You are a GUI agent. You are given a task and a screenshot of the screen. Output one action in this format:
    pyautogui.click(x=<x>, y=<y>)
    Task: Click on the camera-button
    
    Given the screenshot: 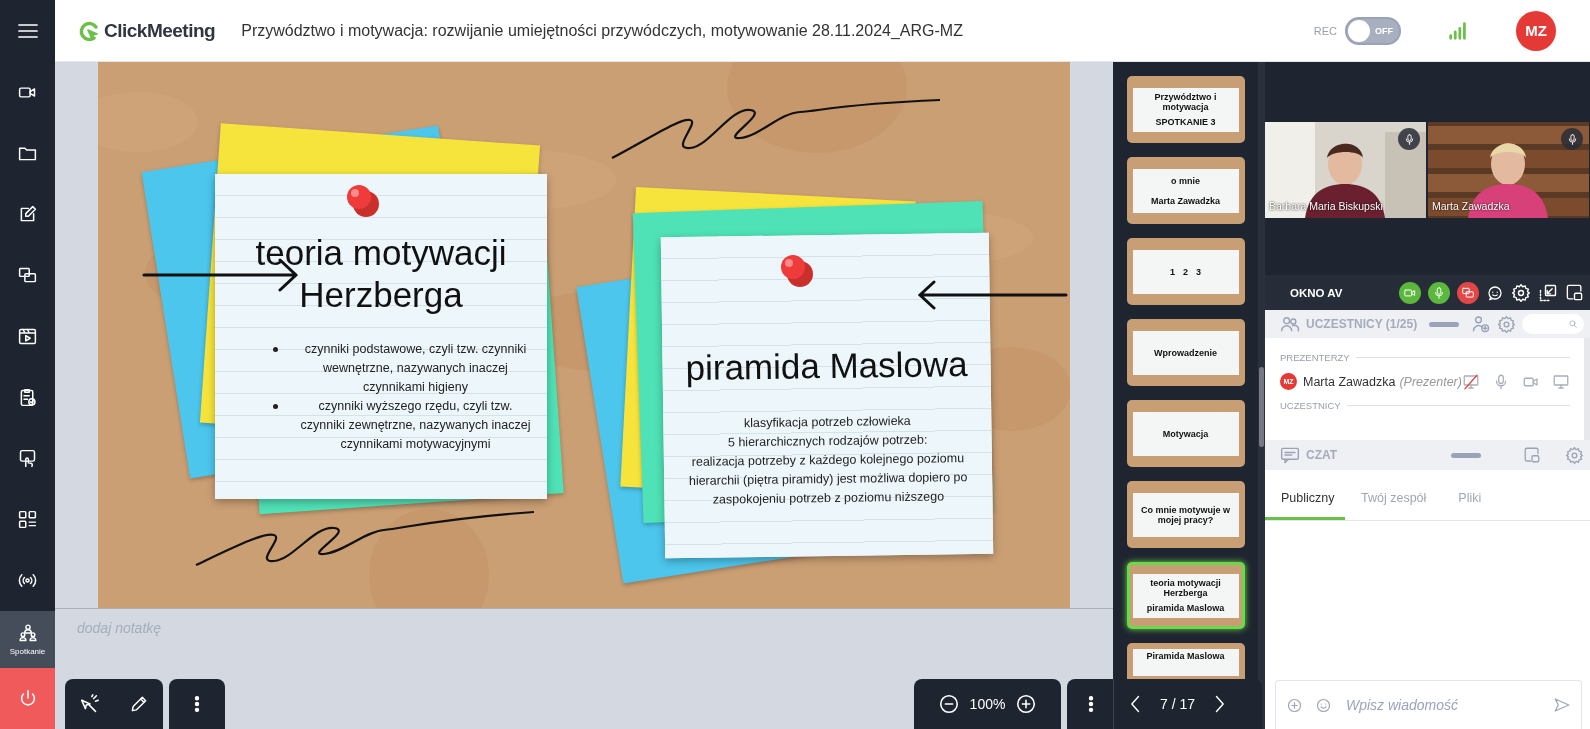 What is the action you would take?
    pyautogui.click(x=1410, y=292)
    